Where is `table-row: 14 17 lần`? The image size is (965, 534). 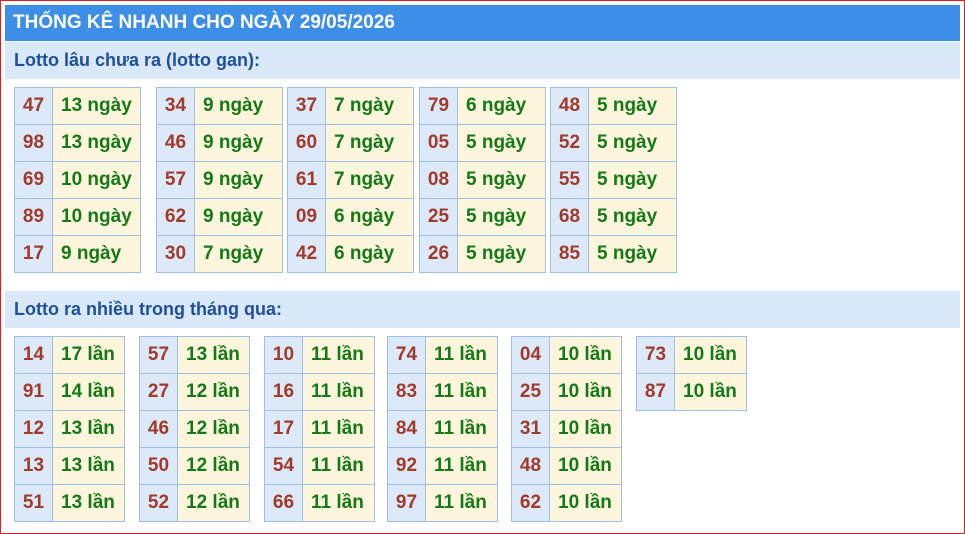 table-row: 14 17 lần is located at coordinates (69, 355).